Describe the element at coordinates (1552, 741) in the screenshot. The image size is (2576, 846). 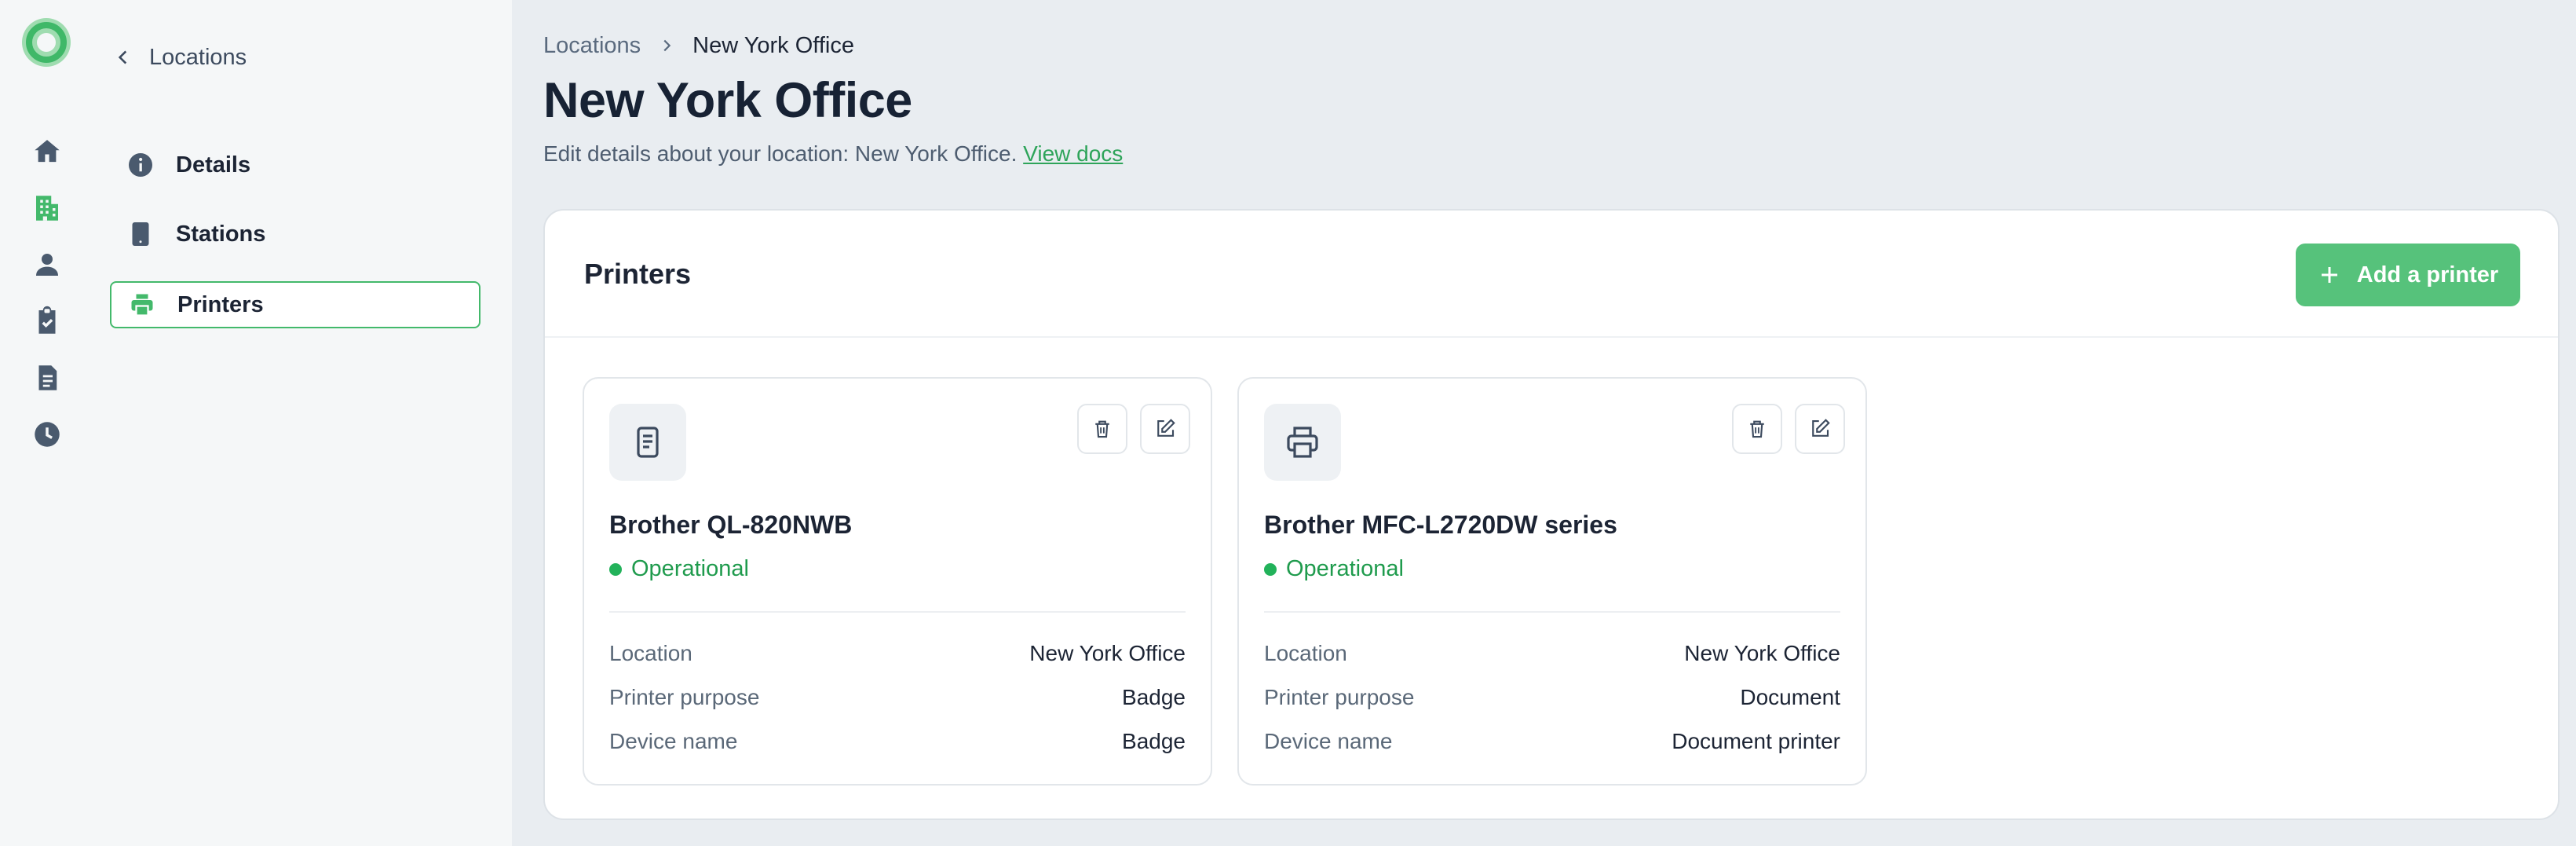
I see `detail-row-device-name: Device name Document printer` at that location.